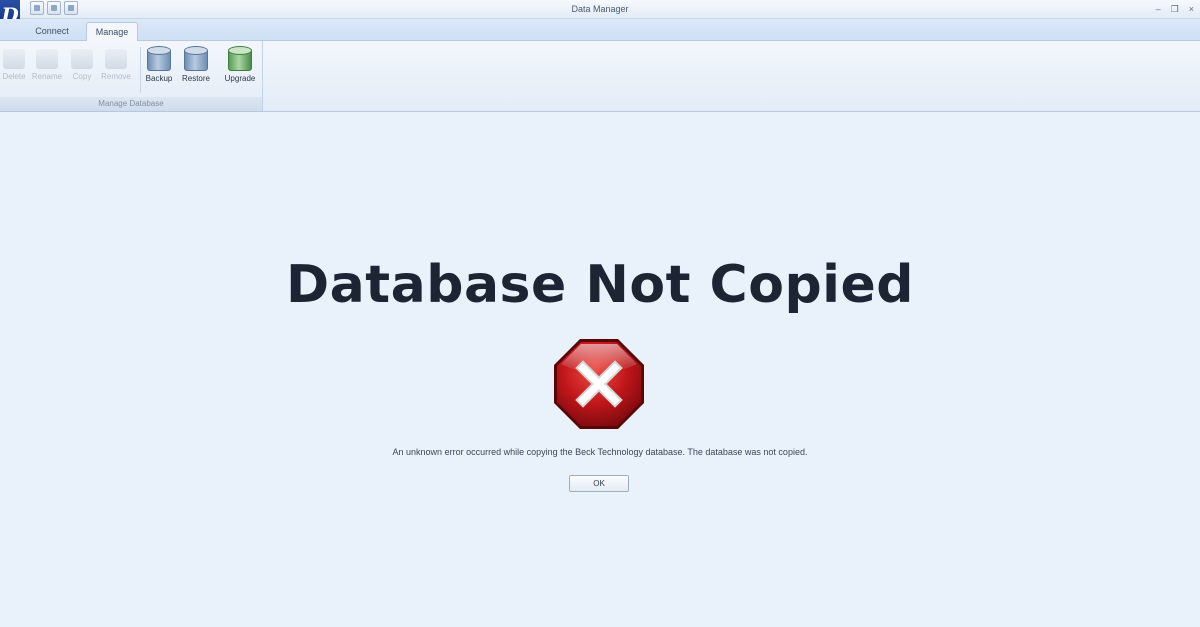  I want to click on tab-connect: Connect, so click(52, 31).